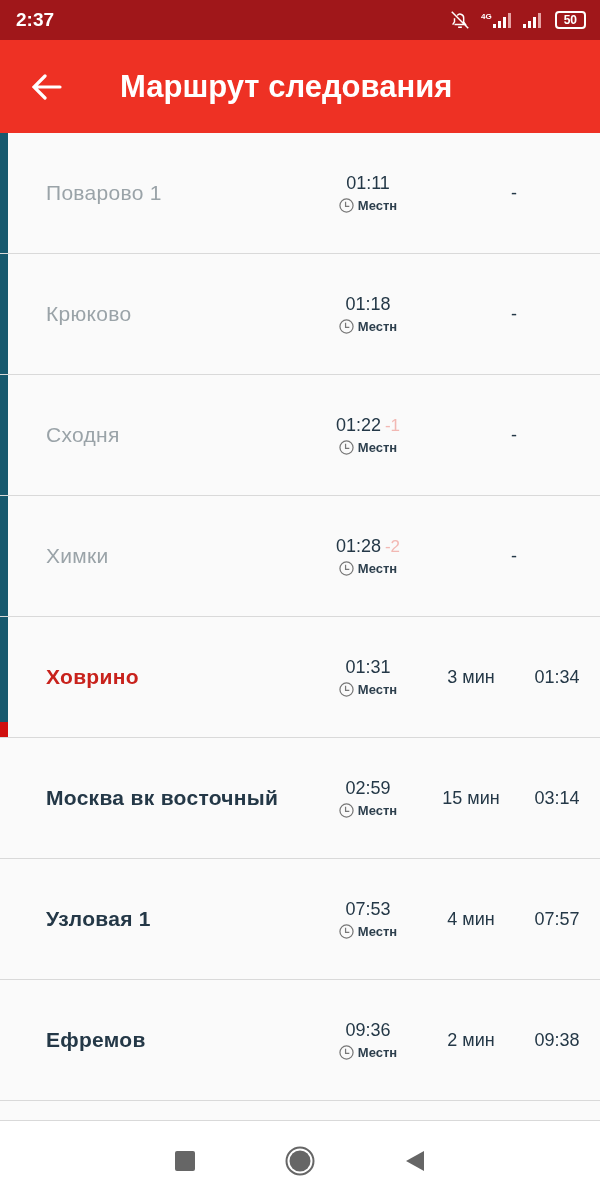 The image size is (600, 1200). Describe the element at coordinates (557, 798) in the screenshot. I see `departure-time: 03:14` at that location.